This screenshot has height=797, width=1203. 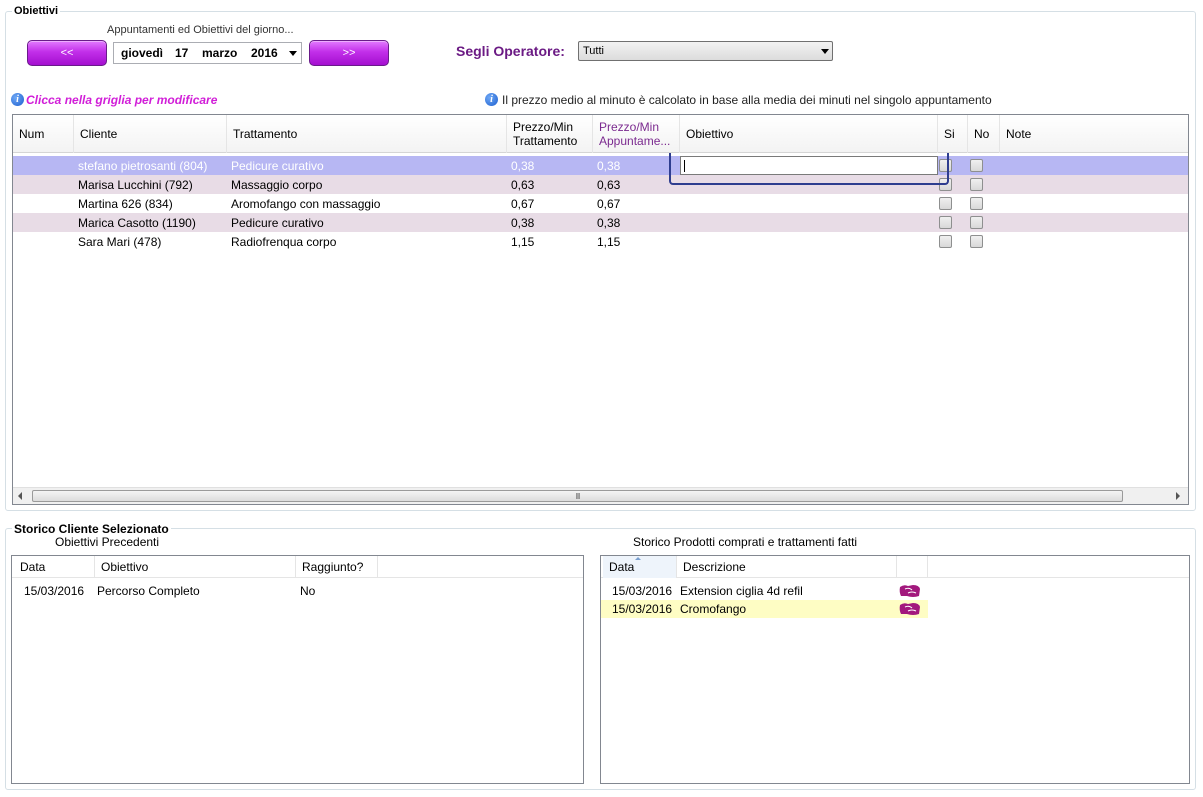 What do you see at coordinates (523, 203) in the screenshot?
I see `cell-prezzo-trattamento: 0,67` at bounding box center [523, 203].